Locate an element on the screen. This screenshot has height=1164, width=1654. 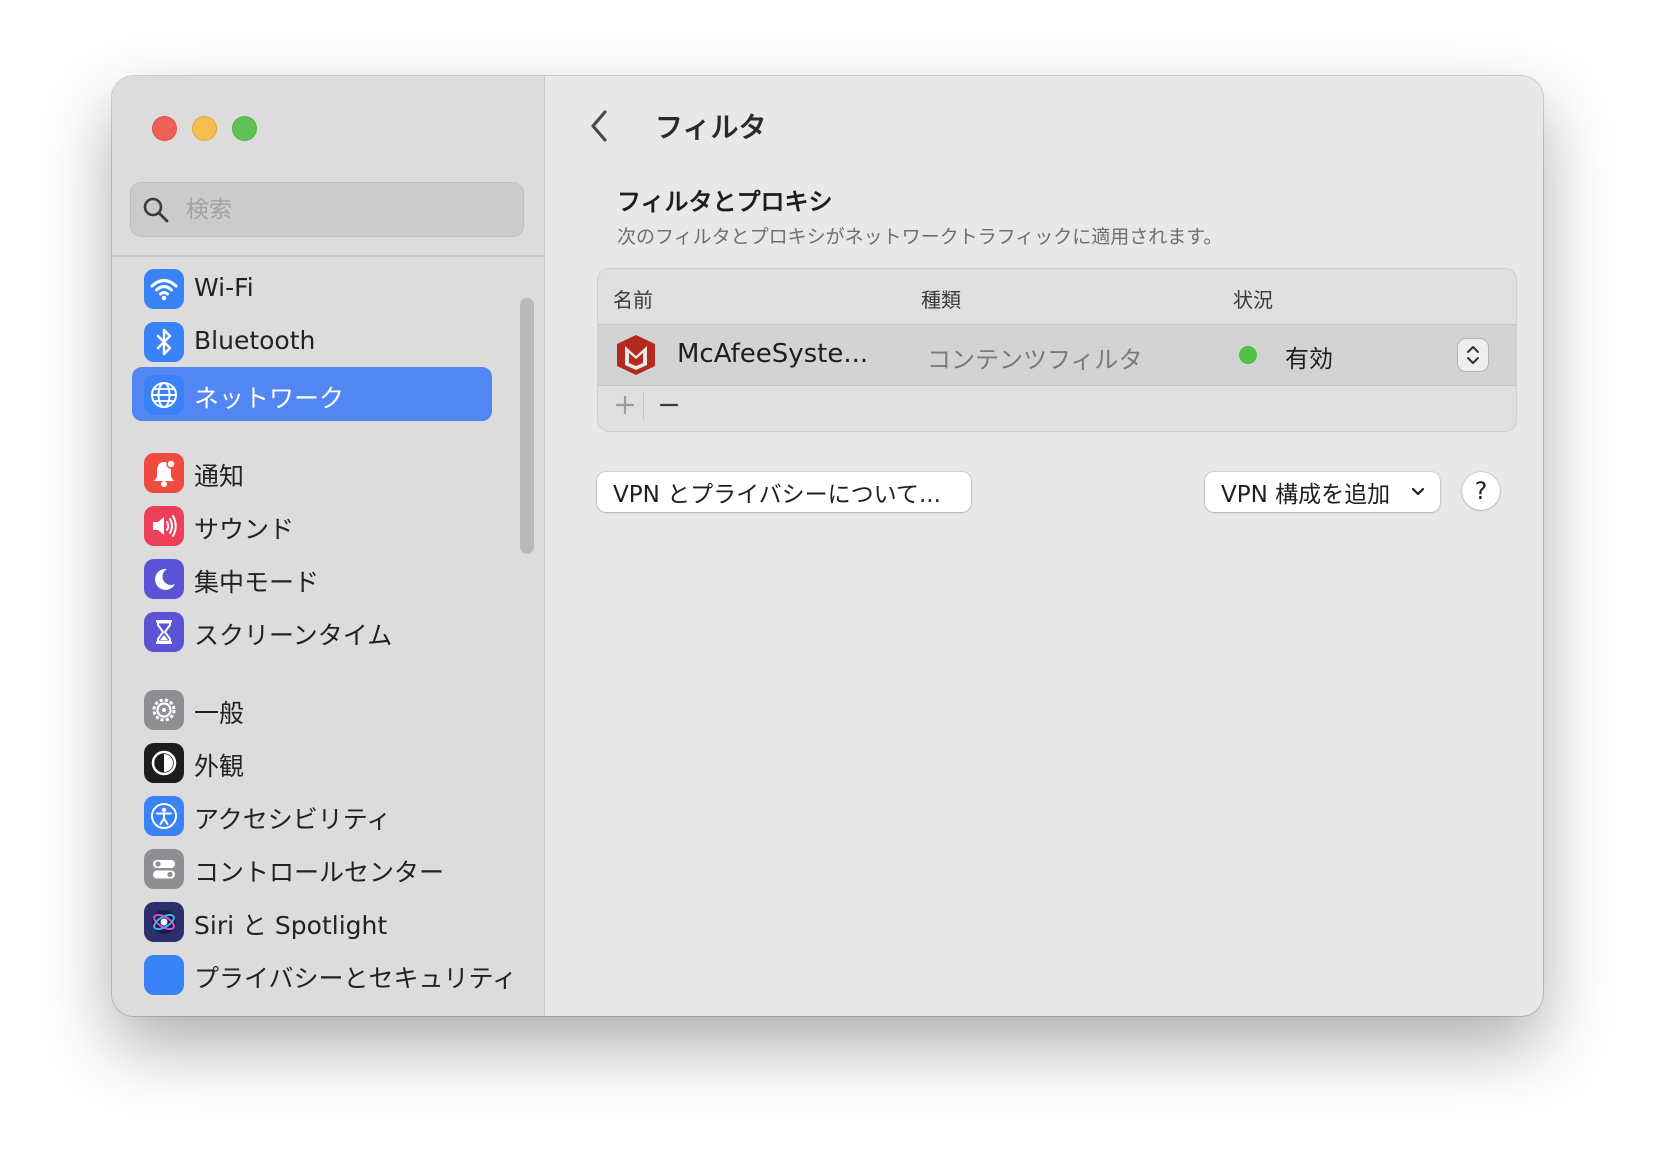
sidebar-item-label: 外観 is located at coordinates (219, 766).